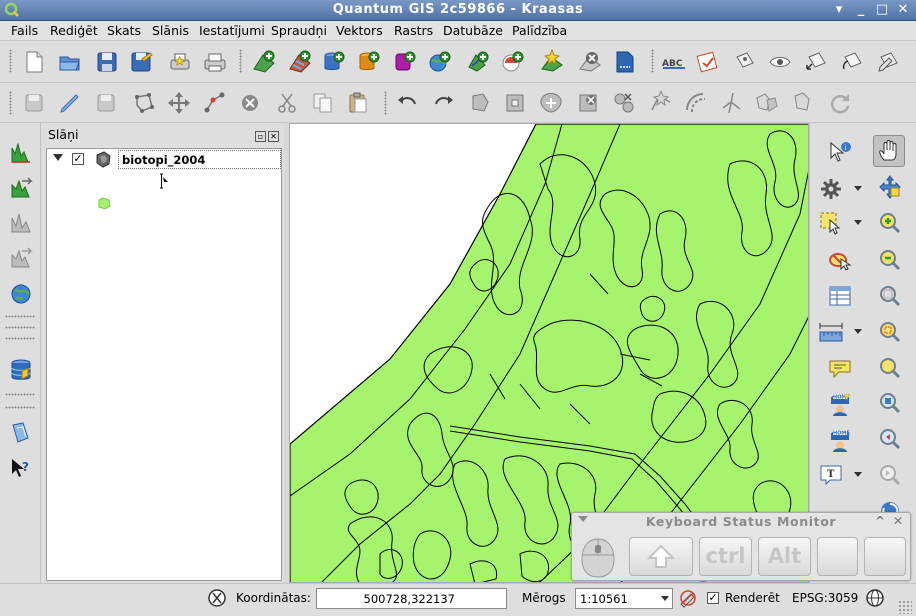  I want to click on new-shapefile-icon, so click(552, 61).